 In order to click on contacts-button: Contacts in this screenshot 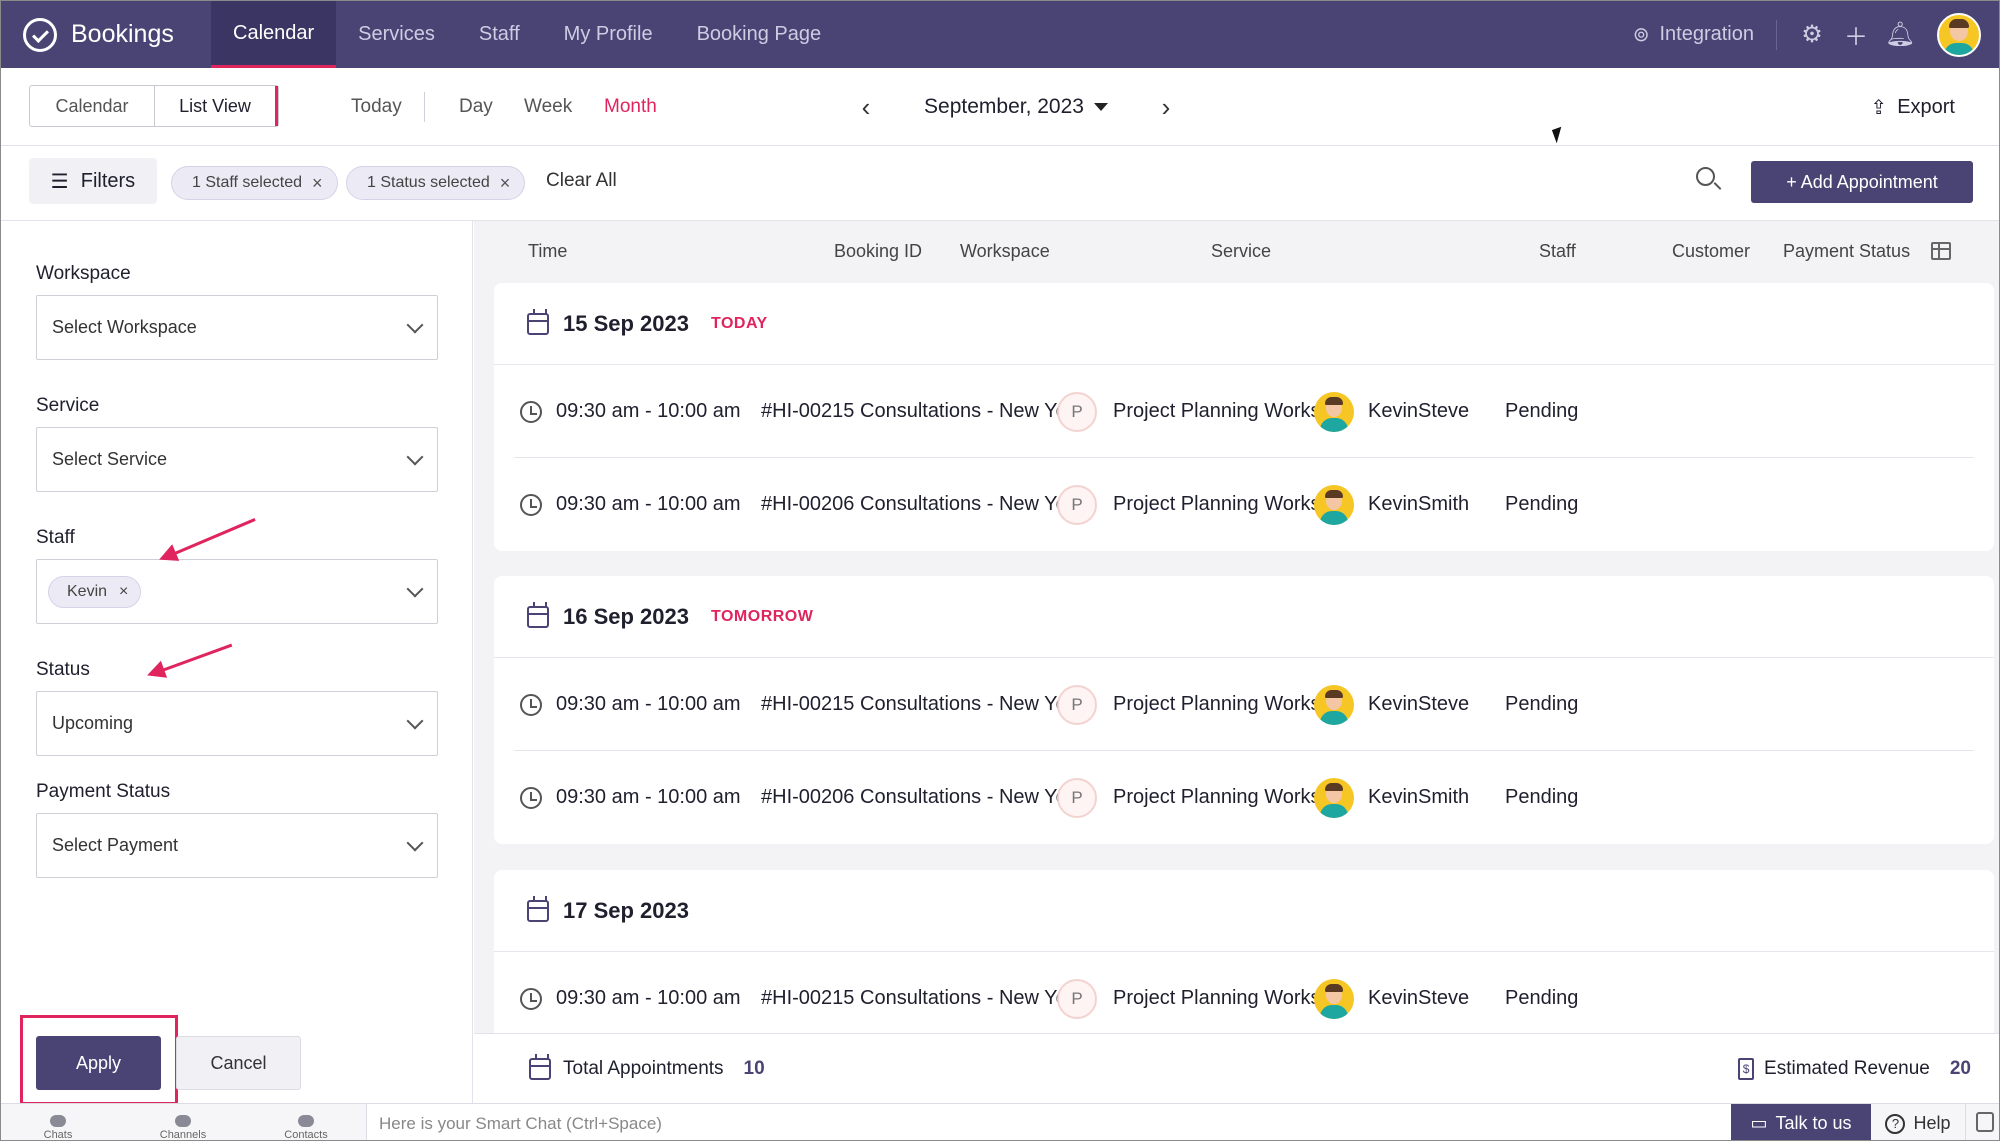, I will do `click(306, 1122)`.